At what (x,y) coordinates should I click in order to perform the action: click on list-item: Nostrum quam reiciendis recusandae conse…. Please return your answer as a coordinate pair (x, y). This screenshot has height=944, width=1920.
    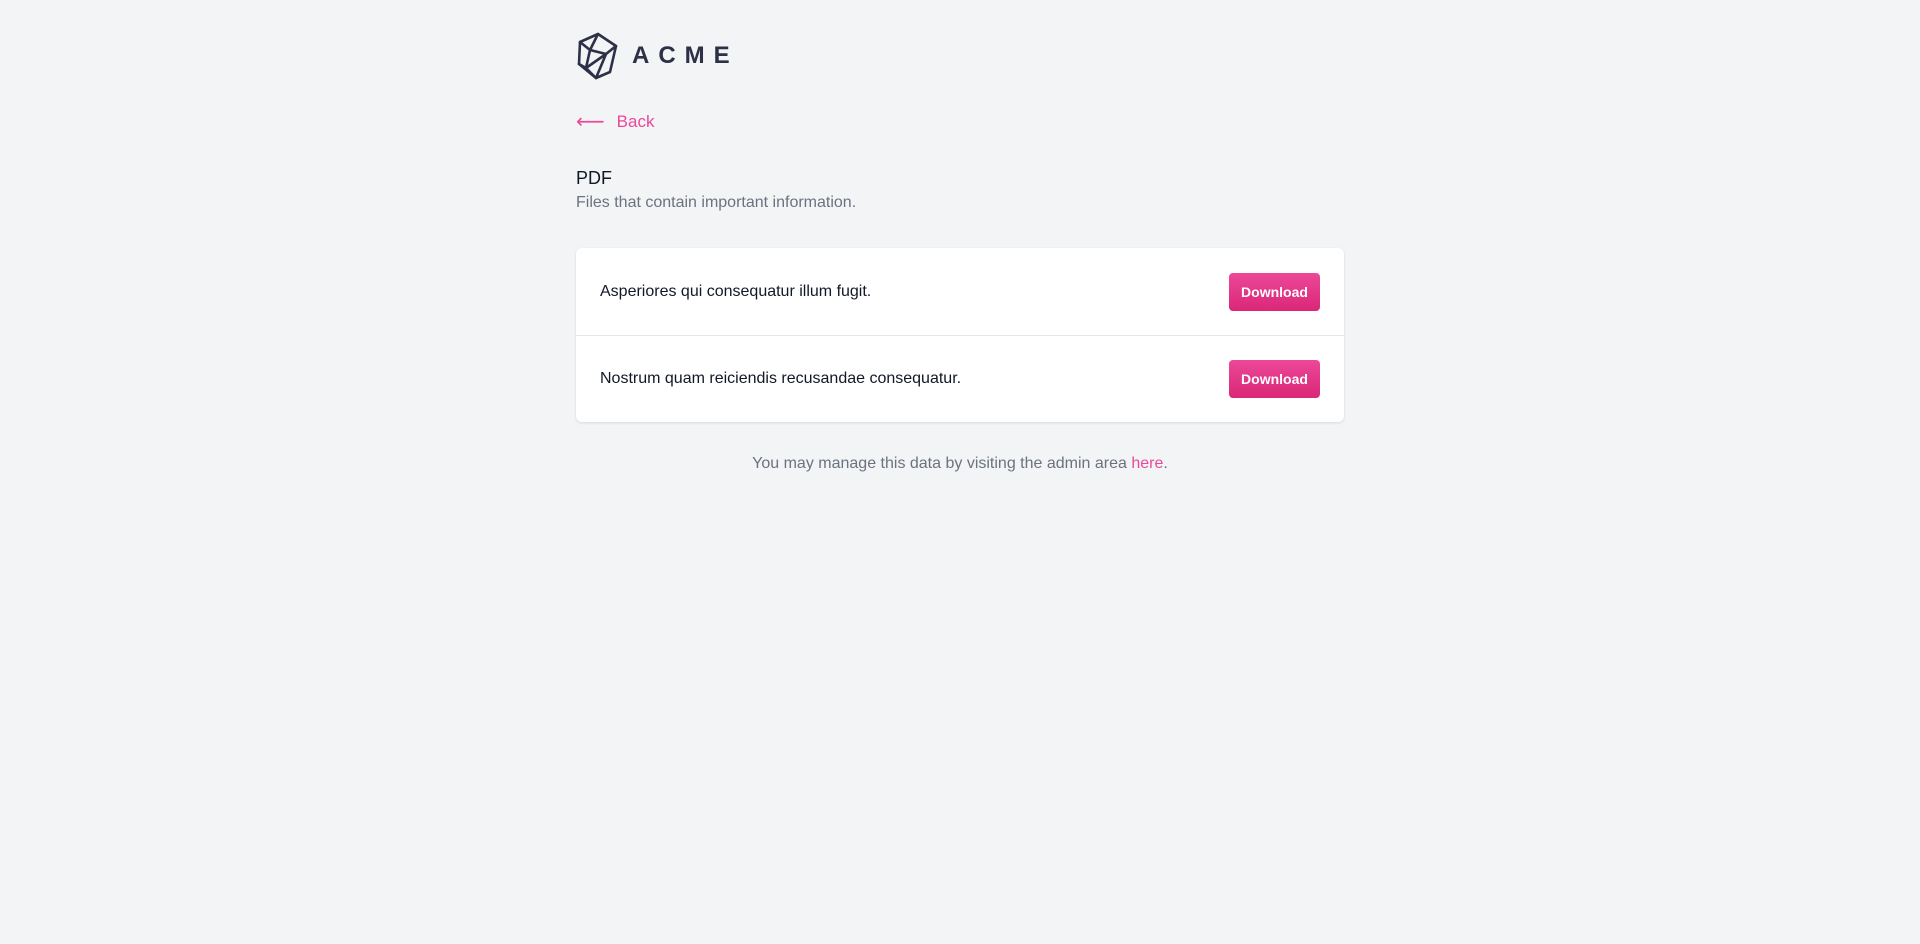
    Looking at the image, I should click on (960, 378).